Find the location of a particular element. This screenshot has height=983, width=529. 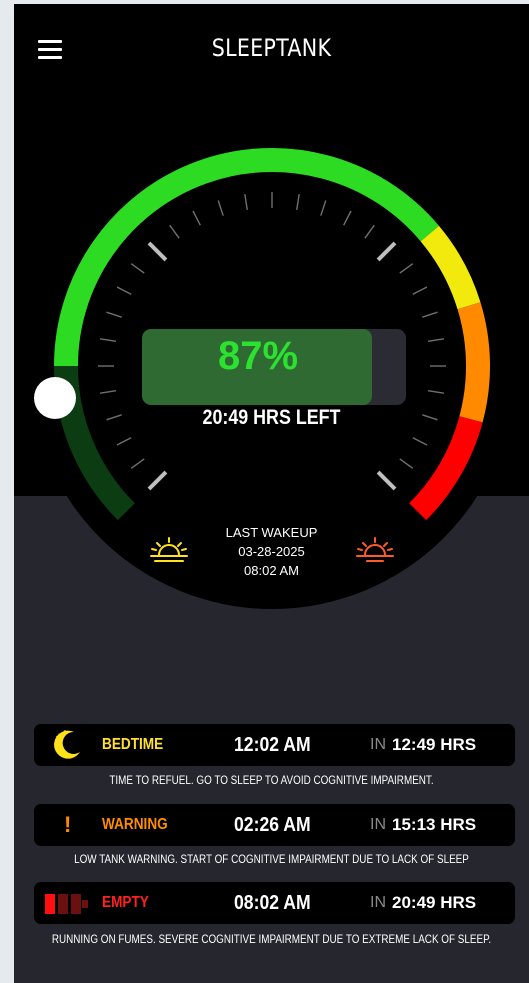

gauge-slider-handle is located at coordinates (55, 398).